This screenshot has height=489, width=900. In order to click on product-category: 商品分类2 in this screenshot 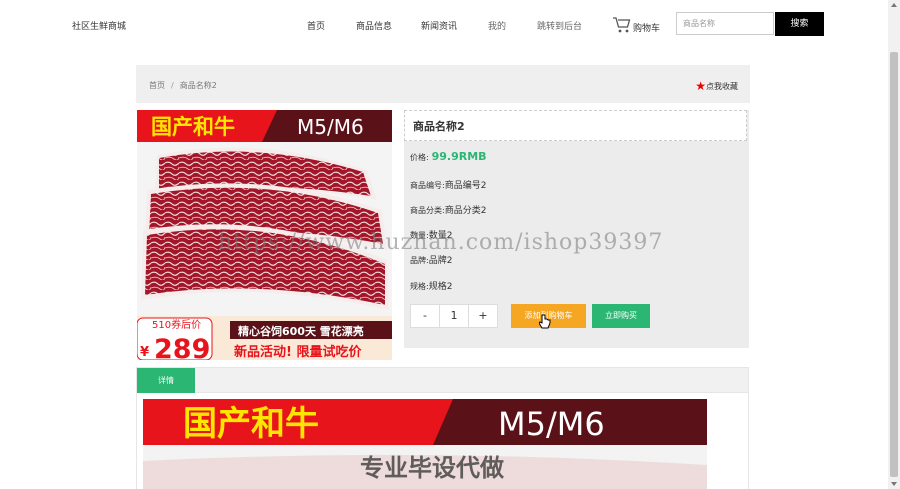, I will do `click(465, 211)`.